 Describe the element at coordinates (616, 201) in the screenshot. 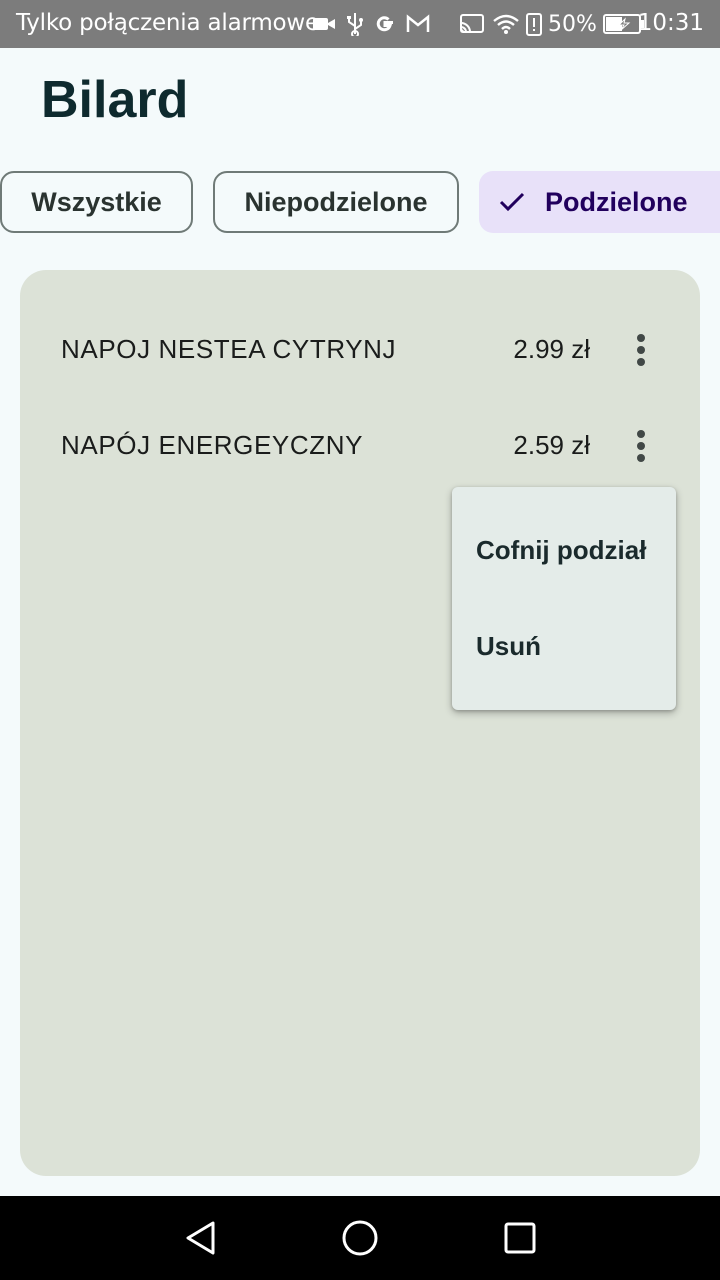

I see `filter-chip-divided-label: Podzielone` at that location.